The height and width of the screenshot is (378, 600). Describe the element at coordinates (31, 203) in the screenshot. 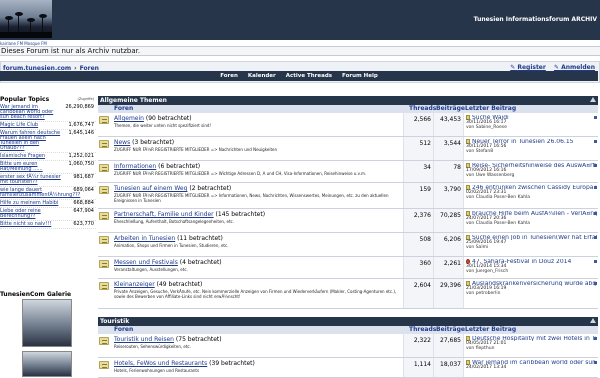

I see `popular-topic-link: Hilfe zu meinem Habibi` at that location.